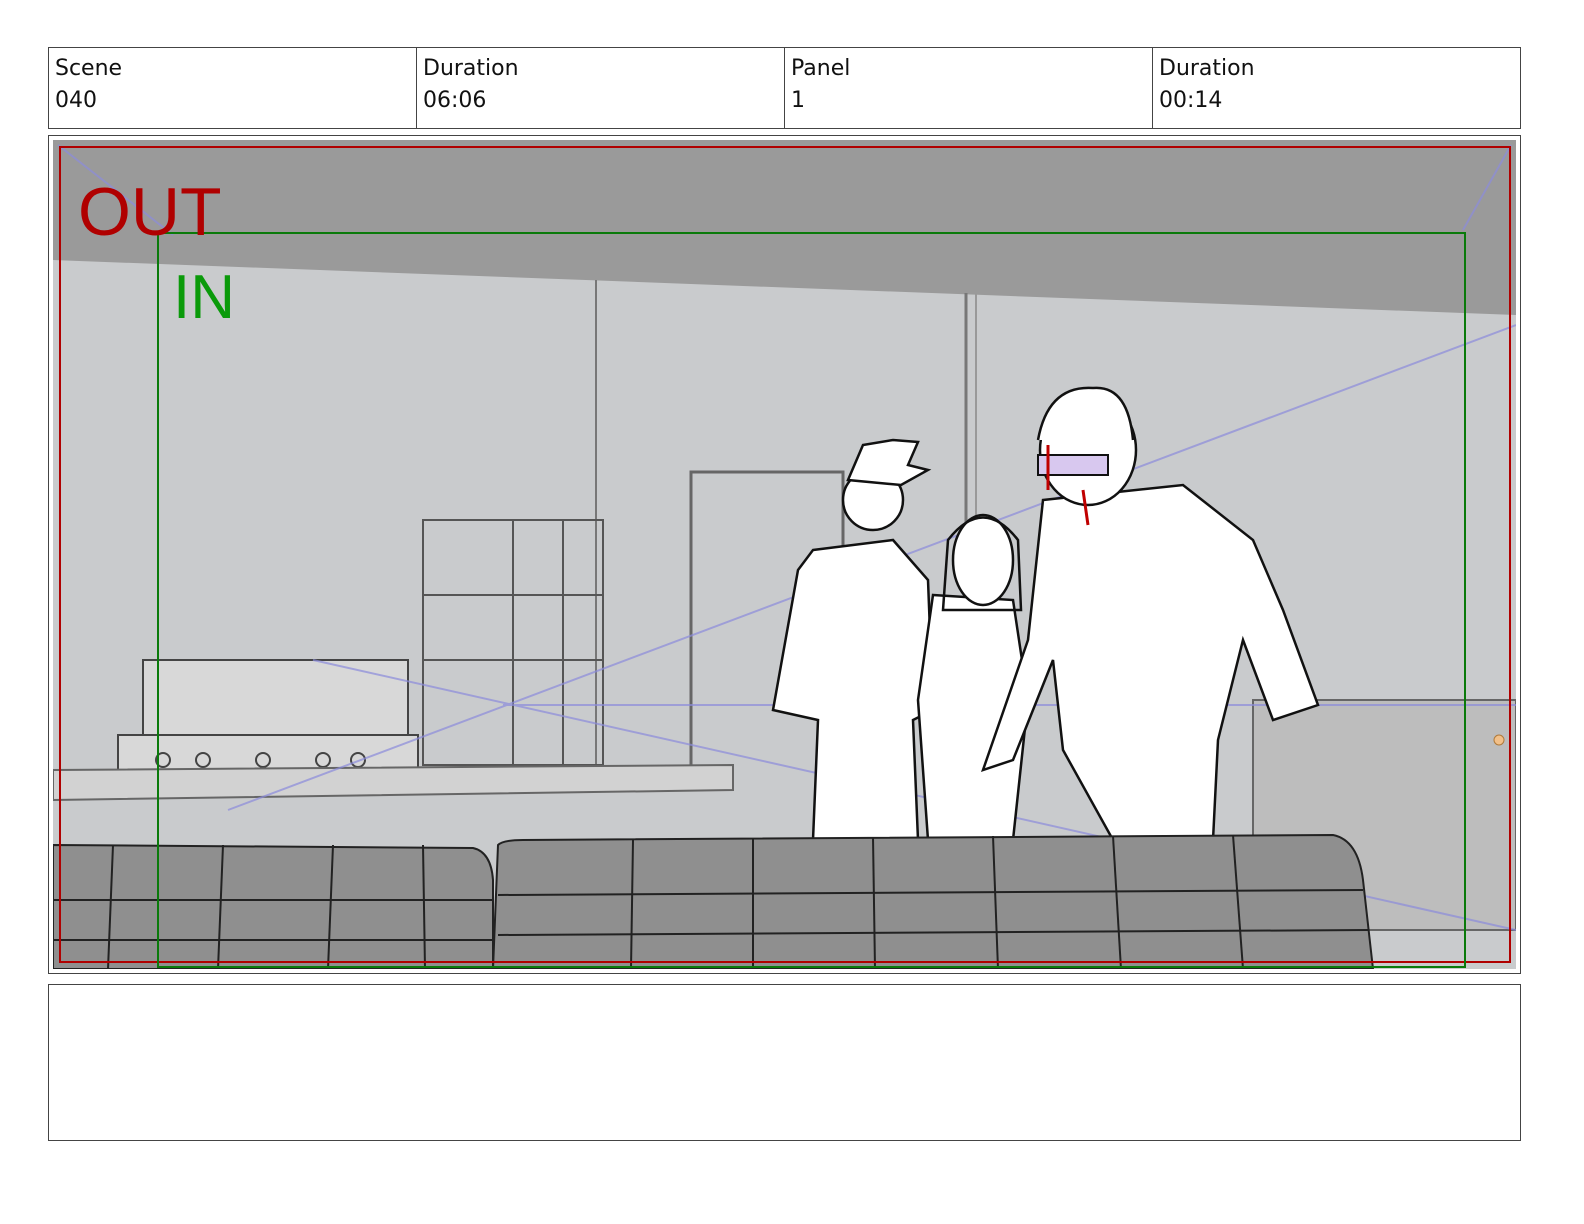  I want to click on notes-box, so click(784, 1062).